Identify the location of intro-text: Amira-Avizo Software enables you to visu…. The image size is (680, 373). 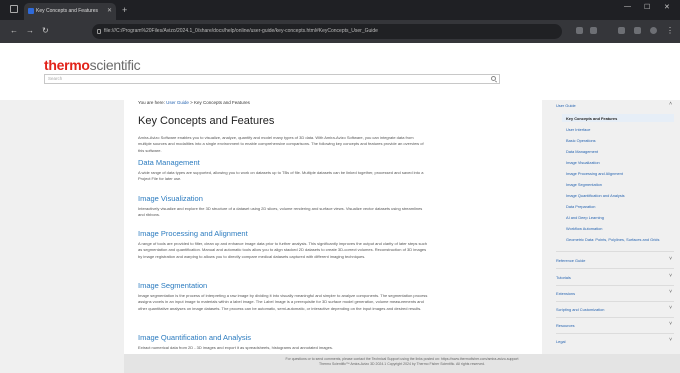
(281, 144).